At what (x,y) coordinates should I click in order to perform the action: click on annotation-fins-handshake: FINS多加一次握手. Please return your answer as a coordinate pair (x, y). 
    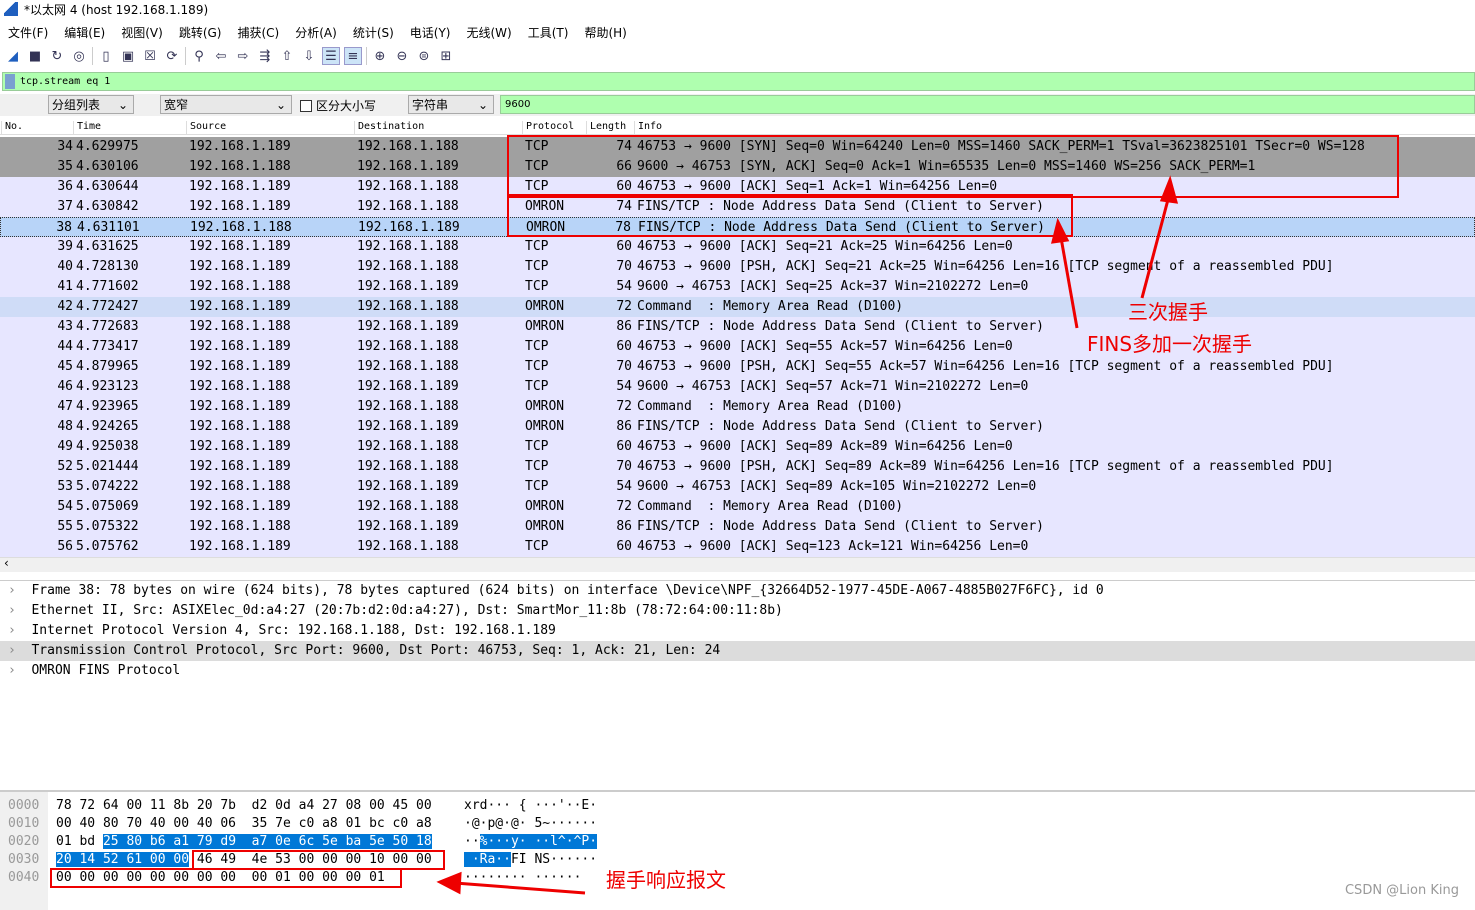
    Looking at the image, I should click on (1170, 344).